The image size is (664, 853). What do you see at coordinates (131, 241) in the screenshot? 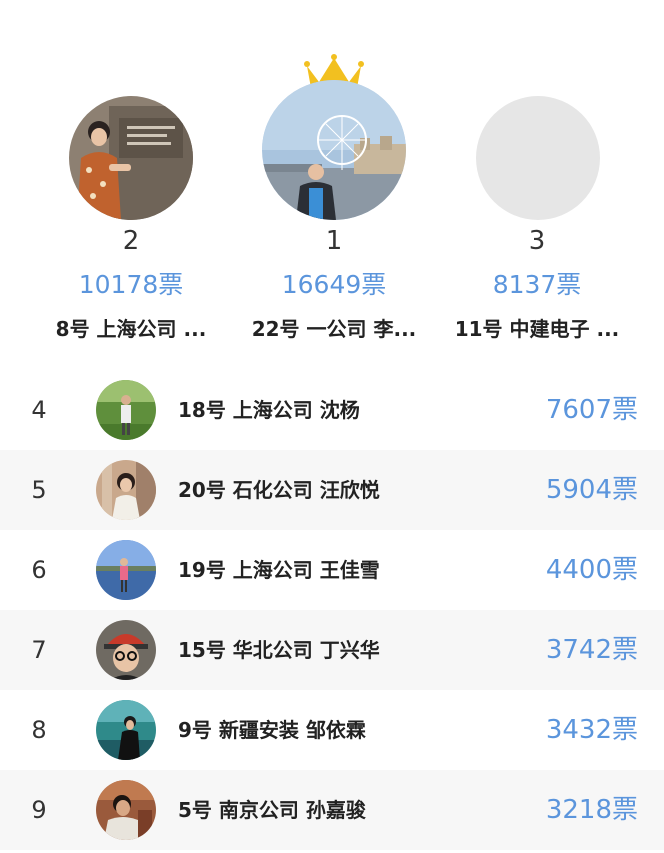
I see `podium-rank: 2` at bounding box center [131, 241].